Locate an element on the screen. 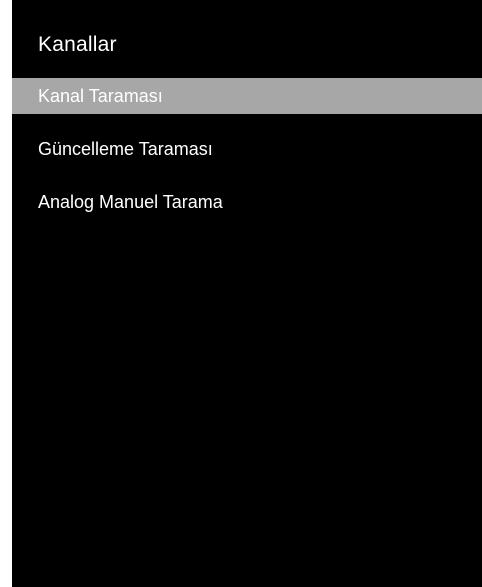 This screenshot has width=482, height=587. menu-item-analog-manuel-tarama: Analog Manuel Tarama is located at coordinates (247, 202).